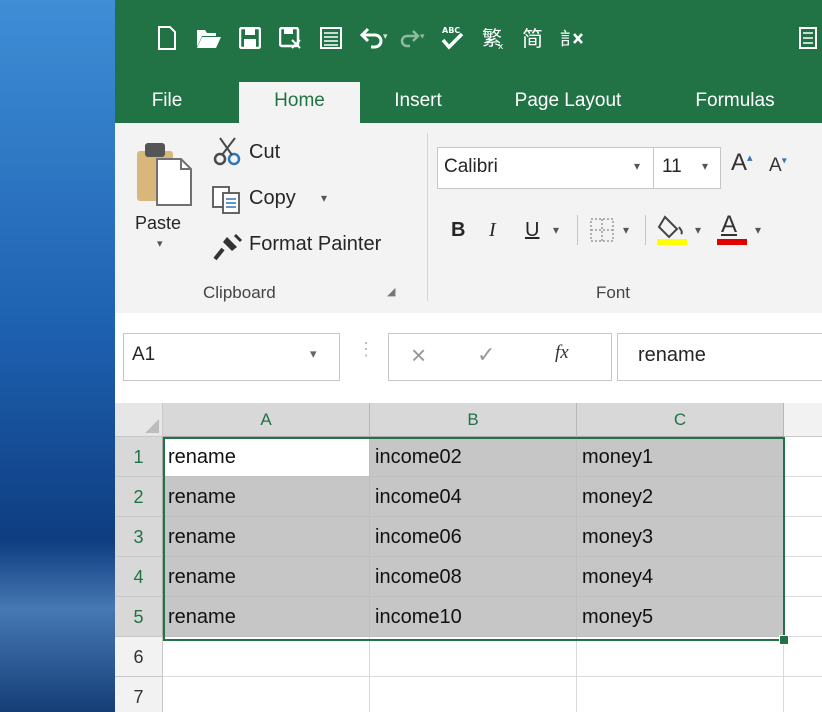  Describe the element at coordinates (626, 230) in the screenshot. I see `borders-dropdown-icon: ▾` at that location.